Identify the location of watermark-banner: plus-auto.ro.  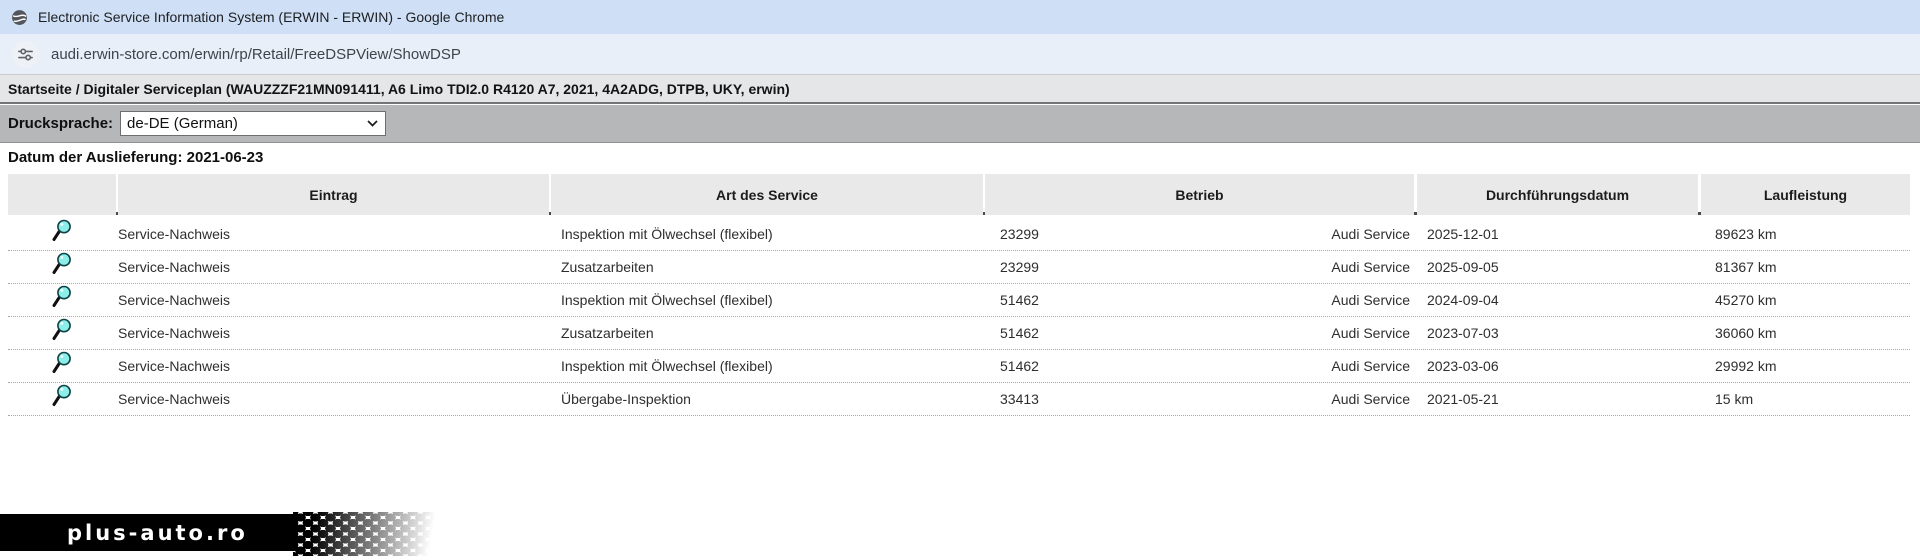
(148, 532).